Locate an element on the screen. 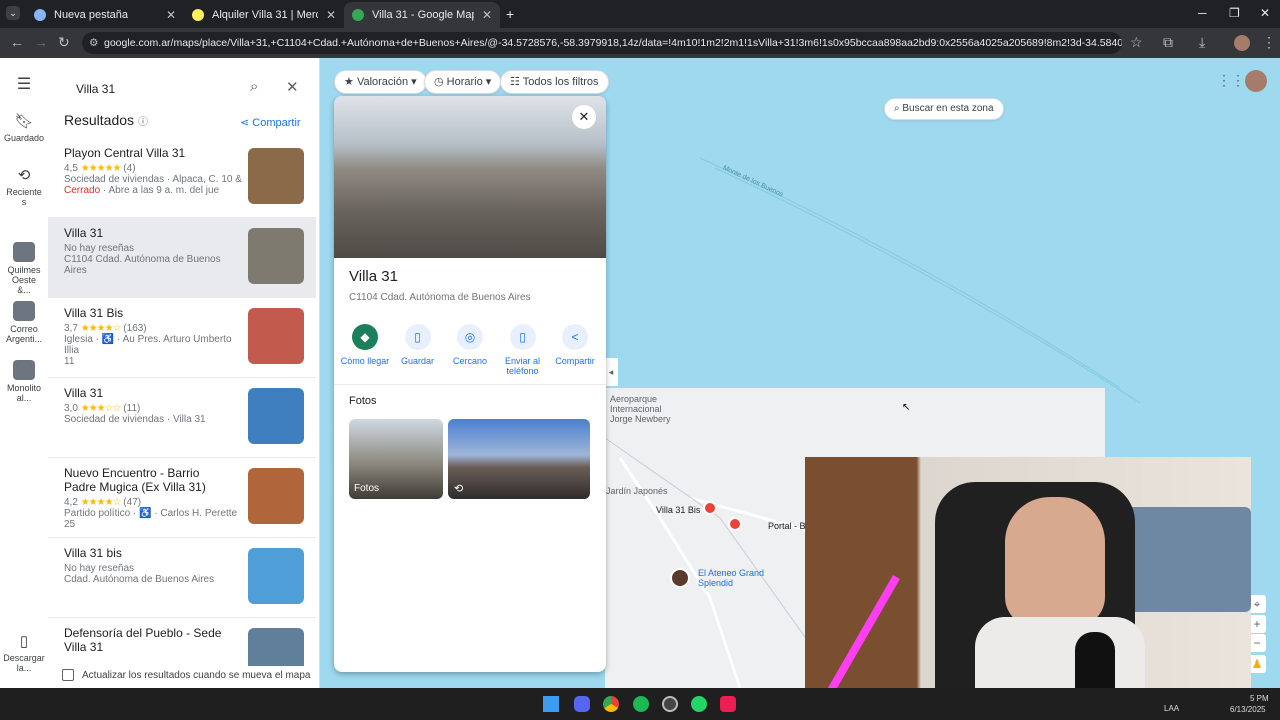 The image size is (1280, 720). photos-heading: Fotos is located at coordinates (363, 401).